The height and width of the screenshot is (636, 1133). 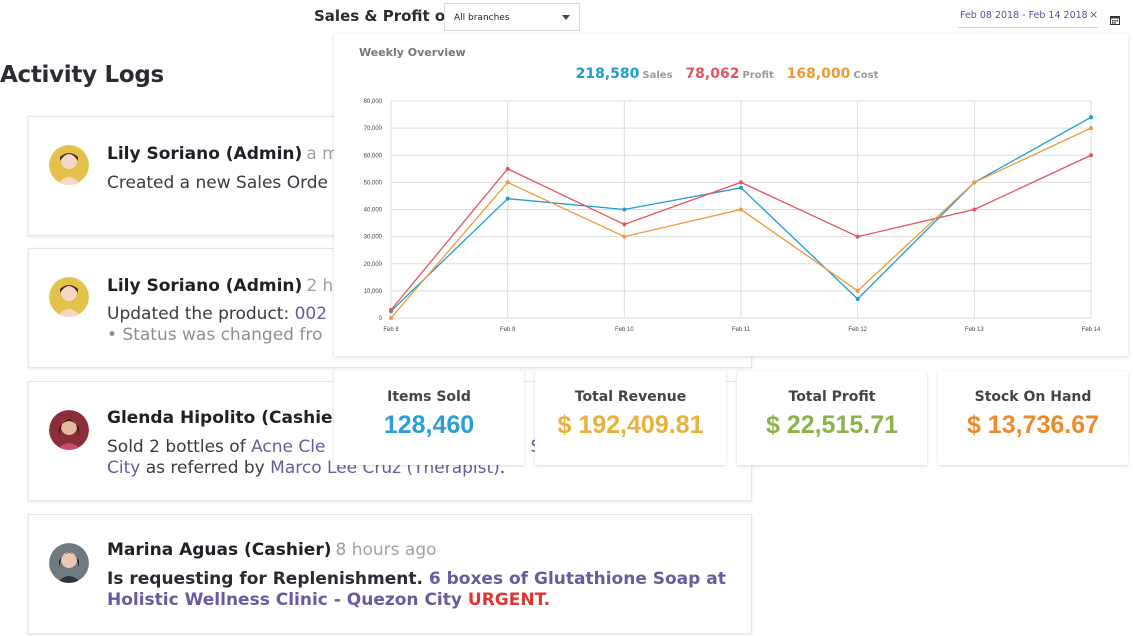 I want to click on stat-value: $ 192,409.81, so click(x=630, y=425).